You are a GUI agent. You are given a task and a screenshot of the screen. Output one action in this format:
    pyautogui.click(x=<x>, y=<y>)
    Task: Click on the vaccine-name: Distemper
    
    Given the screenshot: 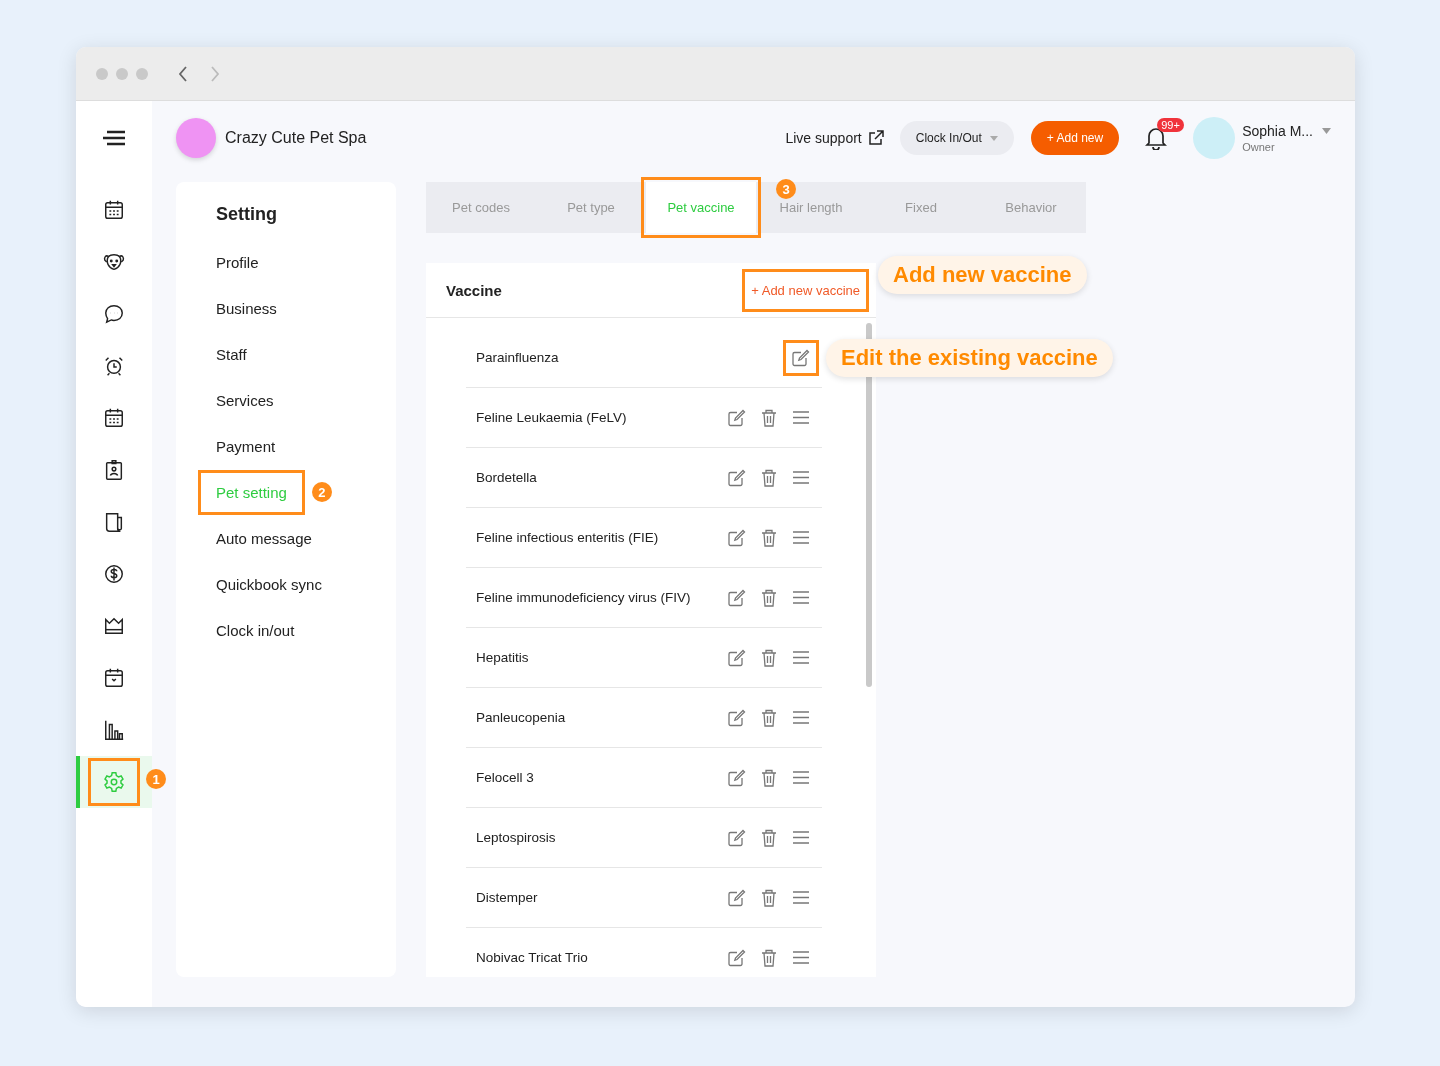 What is the action you would take?
    pyautogui.click(x=507, y=897)
    